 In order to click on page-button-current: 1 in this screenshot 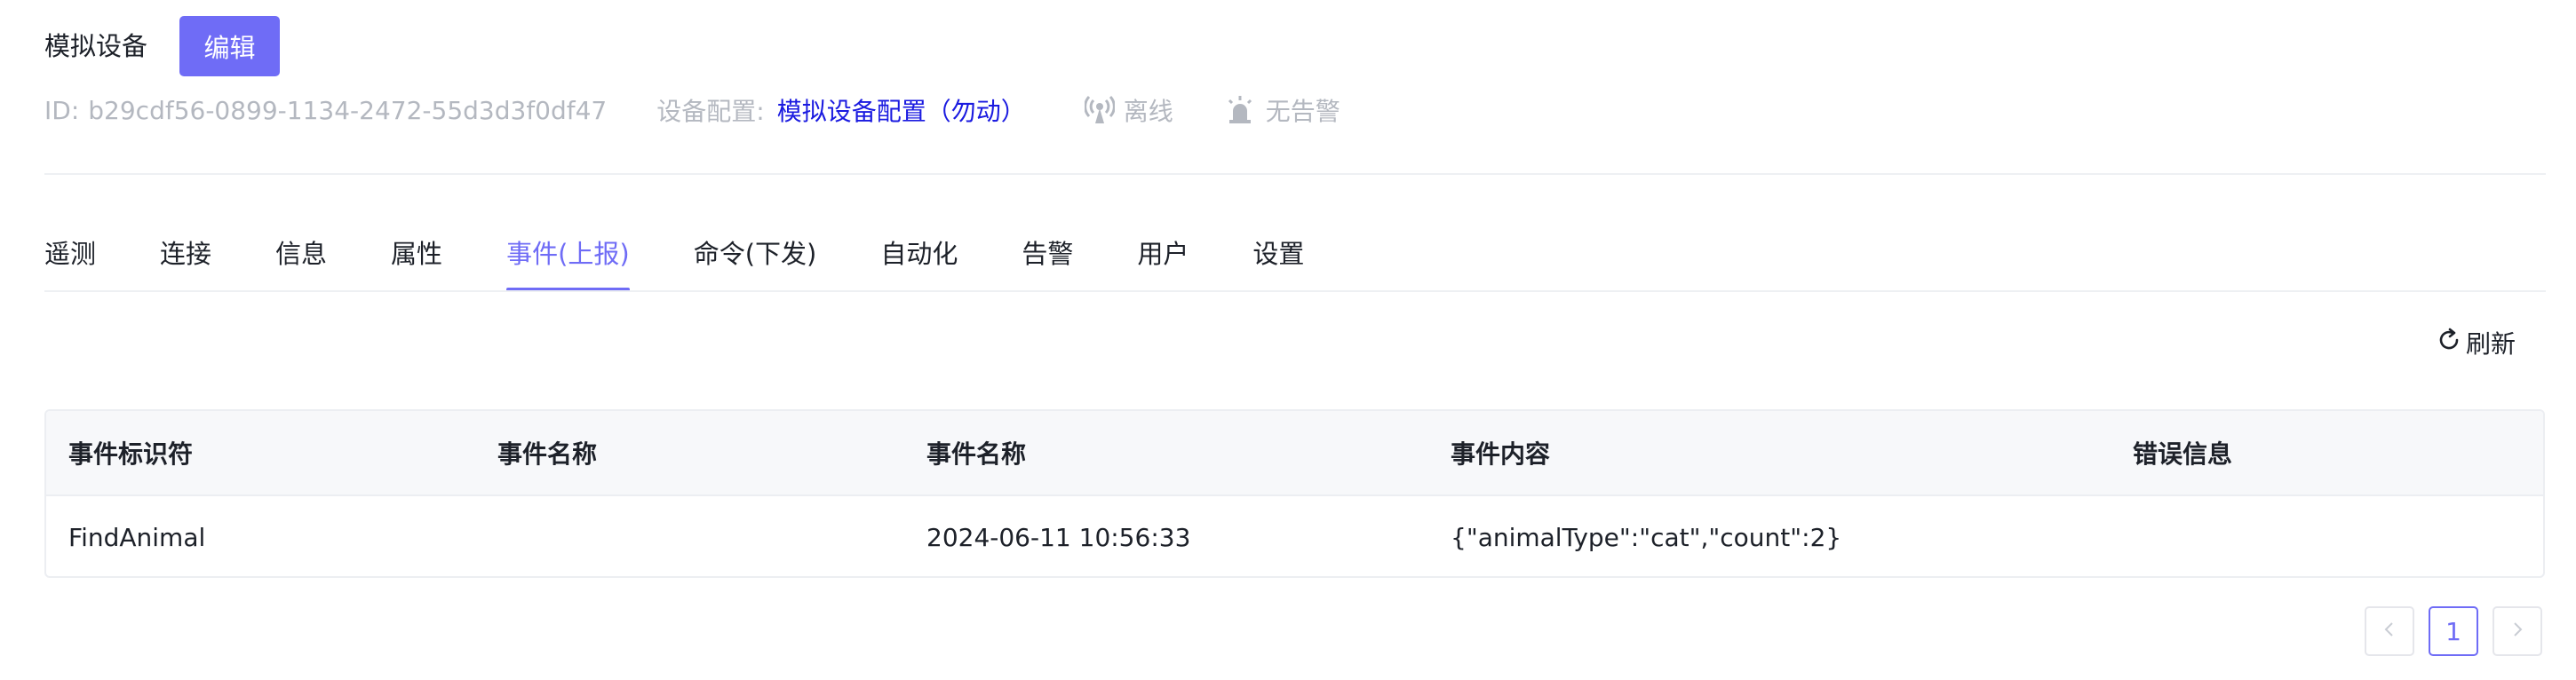, I will do `click(2453, 631)`.